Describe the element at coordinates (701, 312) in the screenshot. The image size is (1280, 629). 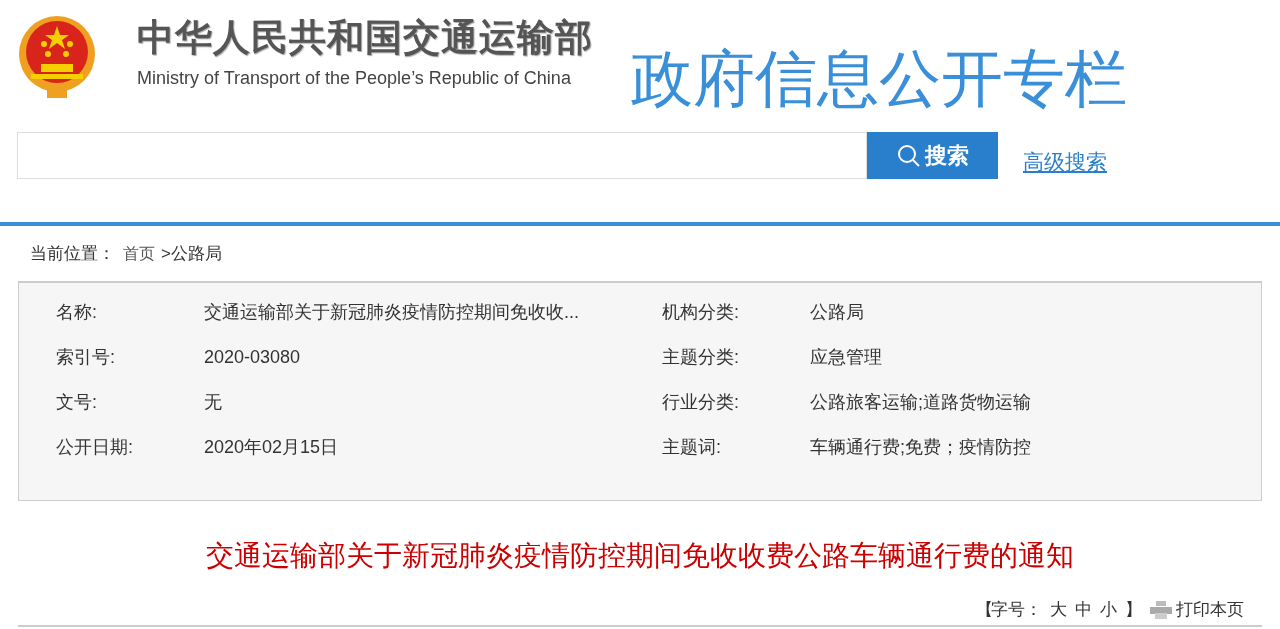
I see `info-label: 机构分类:` at that location.